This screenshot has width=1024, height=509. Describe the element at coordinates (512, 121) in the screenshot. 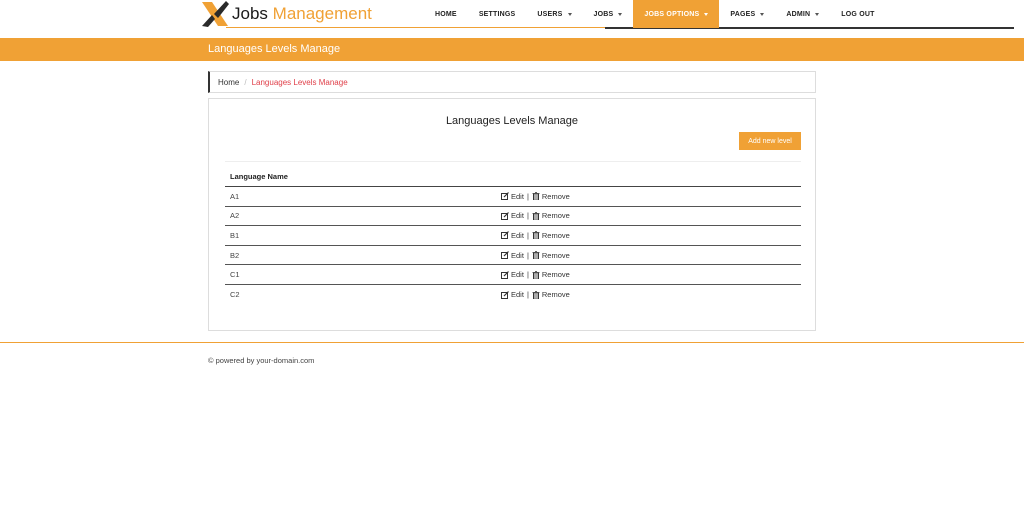

I see `panel-title: Languages Levels Manage` at that location.